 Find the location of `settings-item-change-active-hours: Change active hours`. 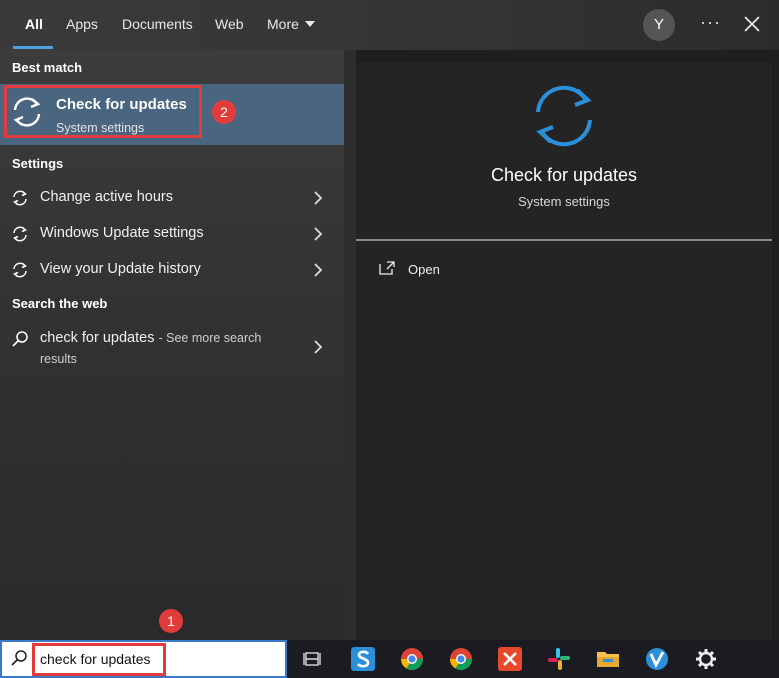

settings-item-change-active-hours: Change active hours is located at coordinates (172, 198).